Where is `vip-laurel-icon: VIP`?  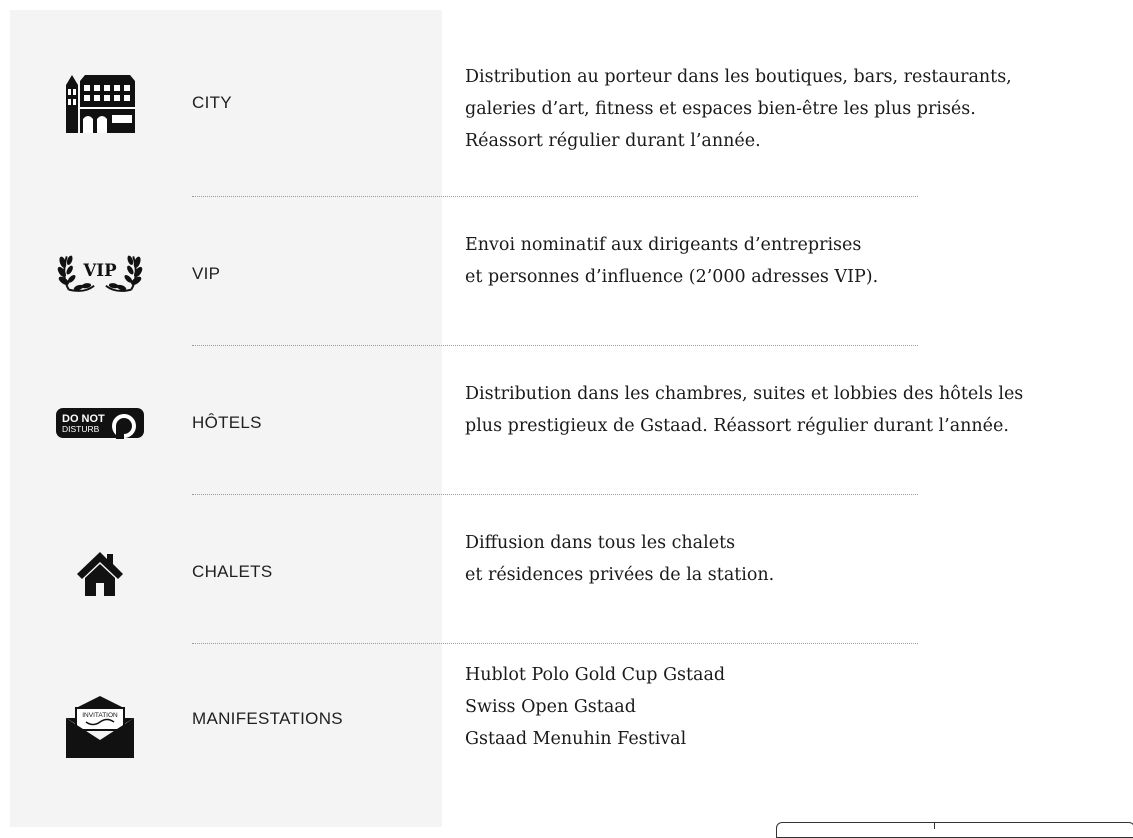
vip-laurel-icon: VIP is located at coordinates (100, 273).